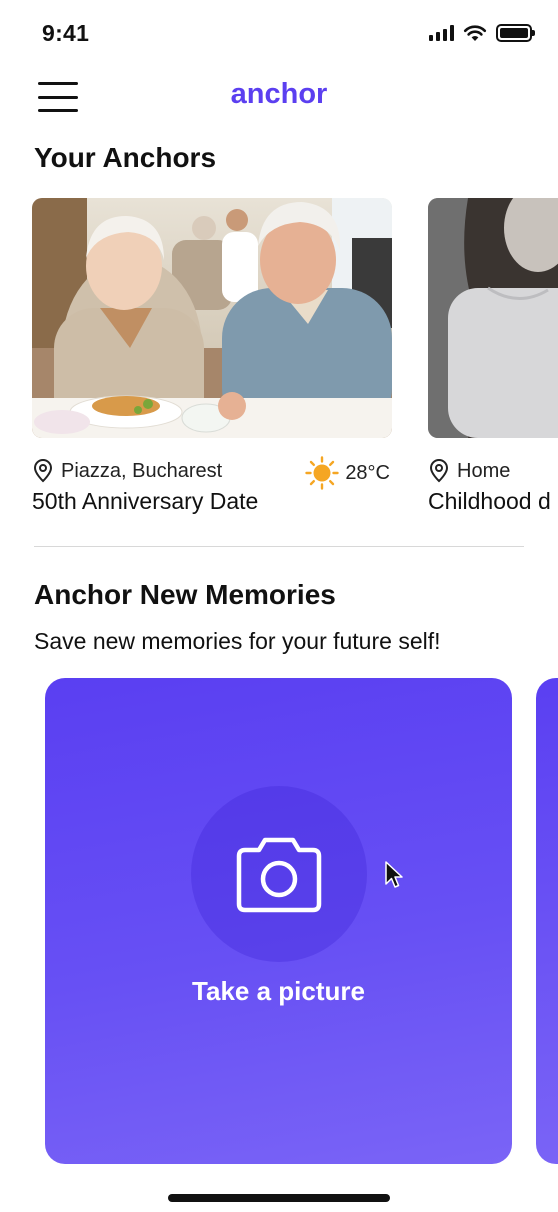  What do you see at coordinates (441, 33) in the screenshot?
I see `cellular-signal-icon` at bounding box center [441, 33].